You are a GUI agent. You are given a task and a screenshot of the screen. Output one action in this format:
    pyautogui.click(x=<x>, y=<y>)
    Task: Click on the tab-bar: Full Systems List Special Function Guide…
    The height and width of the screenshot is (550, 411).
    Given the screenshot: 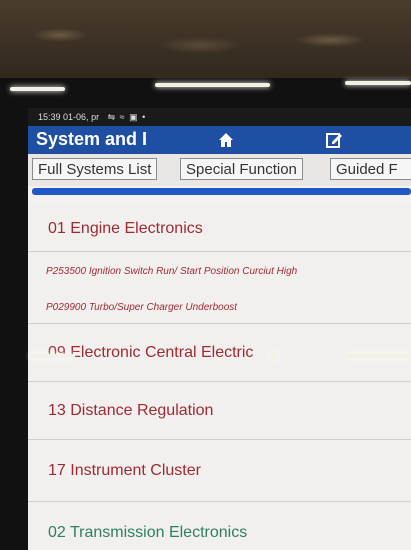 What is the action you would take?
    pyautogui.click(x=219, y=170)
    